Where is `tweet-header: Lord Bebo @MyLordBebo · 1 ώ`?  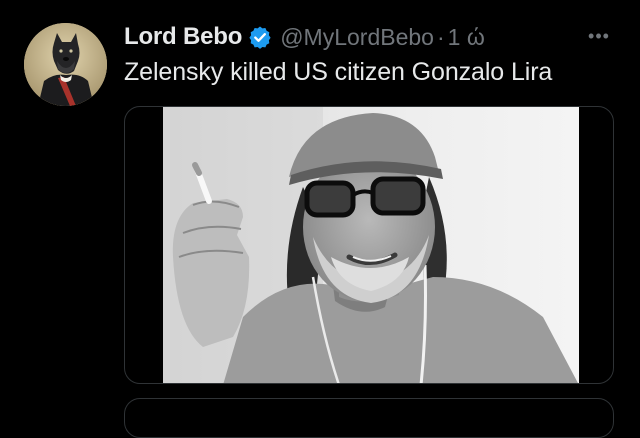 tweet-header: Lord Bebo @MyLordBebo · 1 ώ is located at coordinates (374, 37).